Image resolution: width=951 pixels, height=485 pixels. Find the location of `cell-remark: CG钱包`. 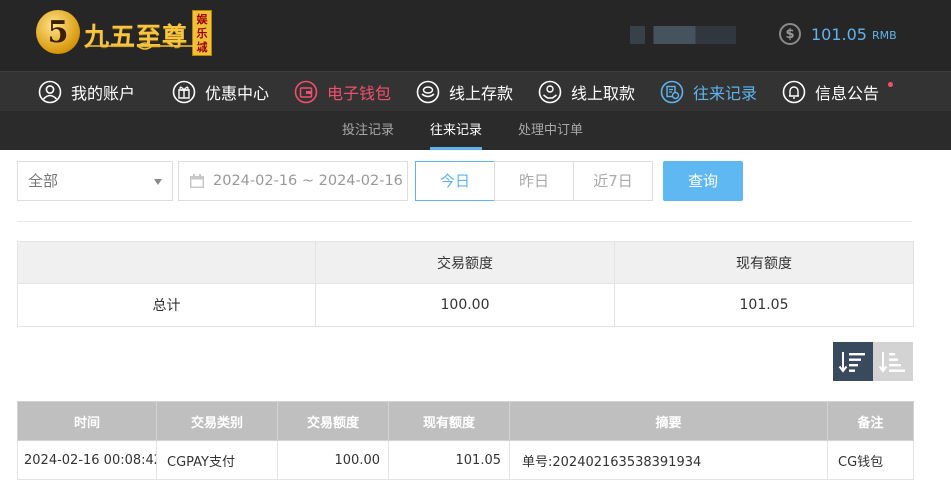

cell-remark: CG钱包 is located at coordinates (870, 460).